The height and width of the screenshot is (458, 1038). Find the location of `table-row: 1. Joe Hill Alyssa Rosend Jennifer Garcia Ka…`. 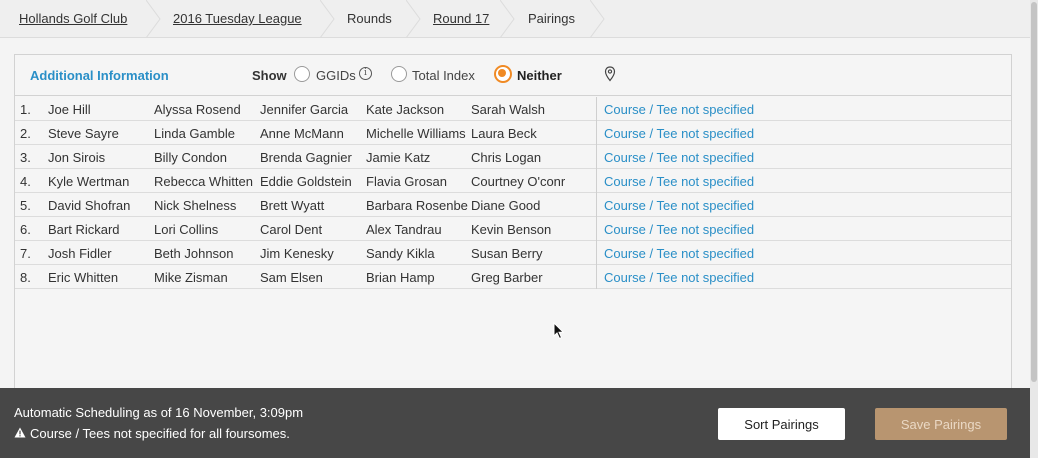

table-row: 1. Joe Hill Alyssa Rosend Jennifer Garcia Ka… is located at coordinates (513, 109).